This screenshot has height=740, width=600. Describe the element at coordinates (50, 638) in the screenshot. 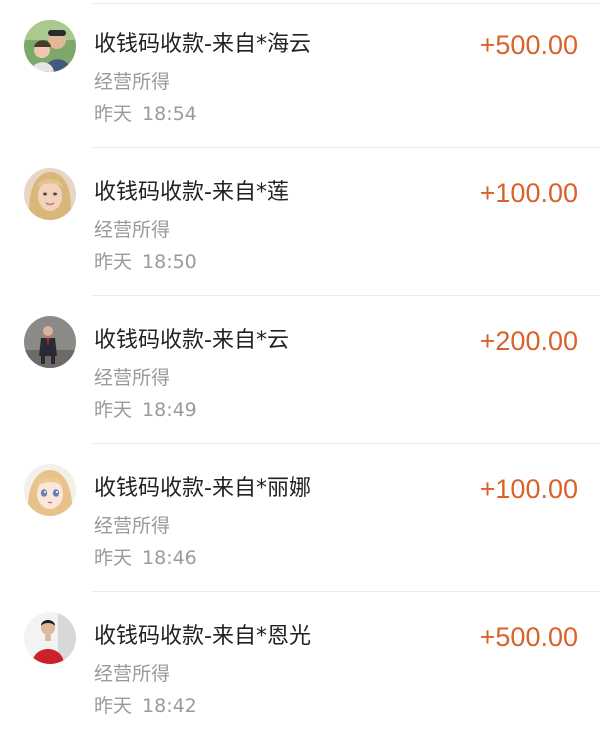

I see `man-red-shirt-avatar` at that location.